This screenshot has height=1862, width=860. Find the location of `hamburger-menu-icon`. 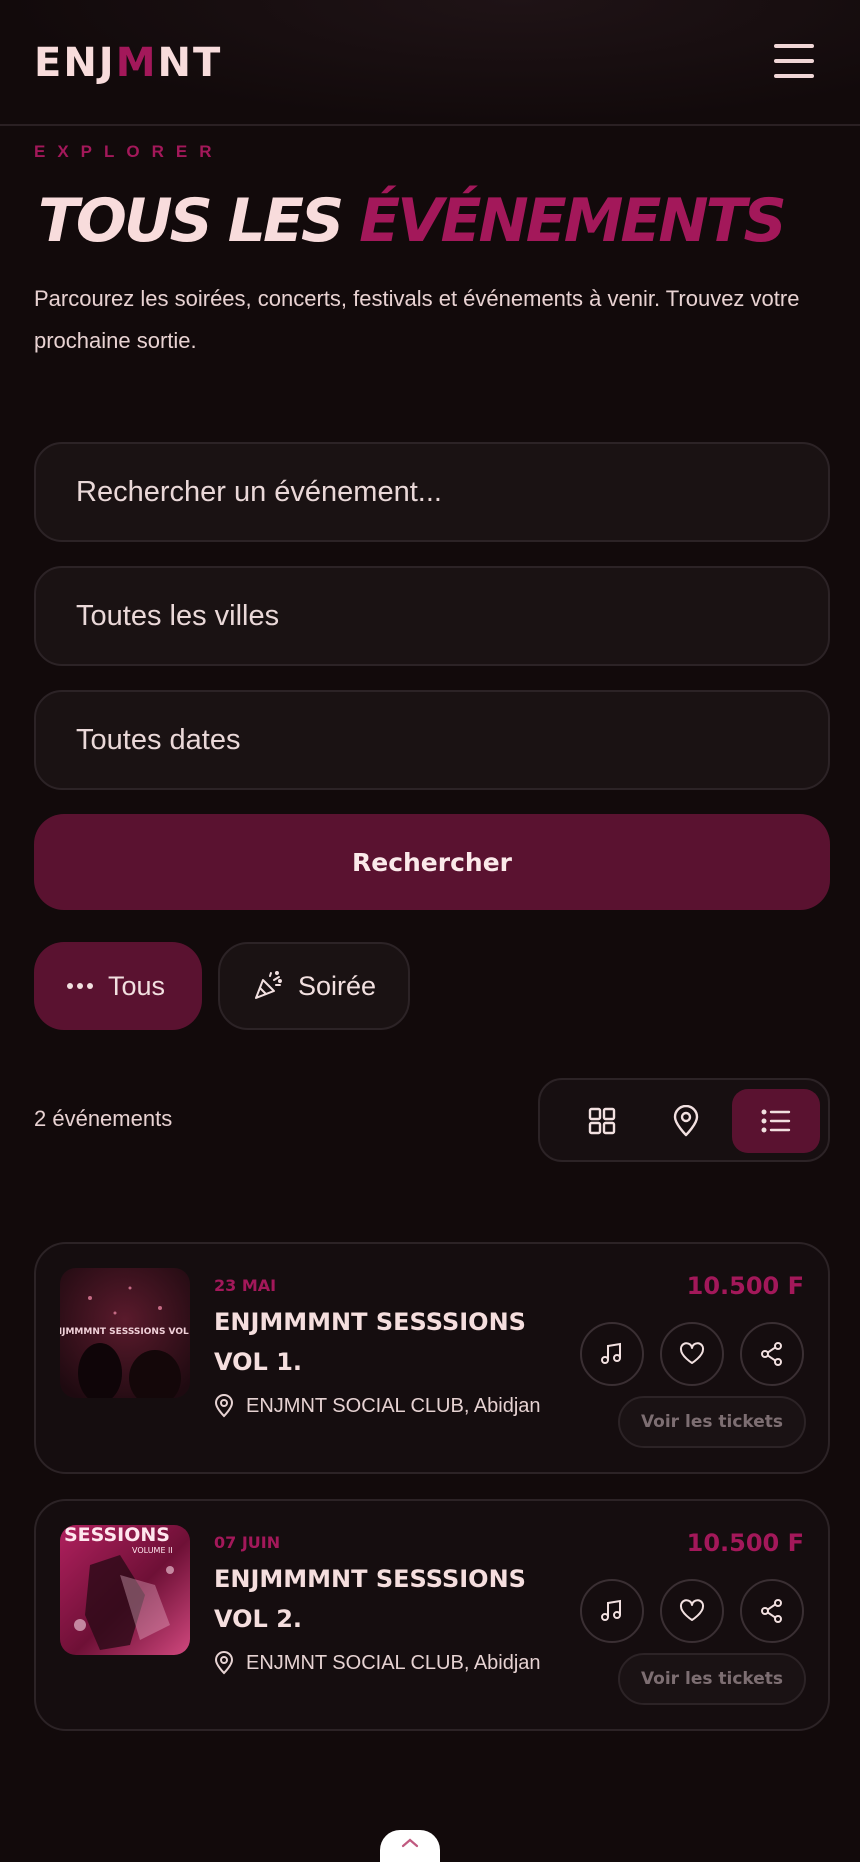

hamburger-menu-icon is located at coordinates (794, 61).